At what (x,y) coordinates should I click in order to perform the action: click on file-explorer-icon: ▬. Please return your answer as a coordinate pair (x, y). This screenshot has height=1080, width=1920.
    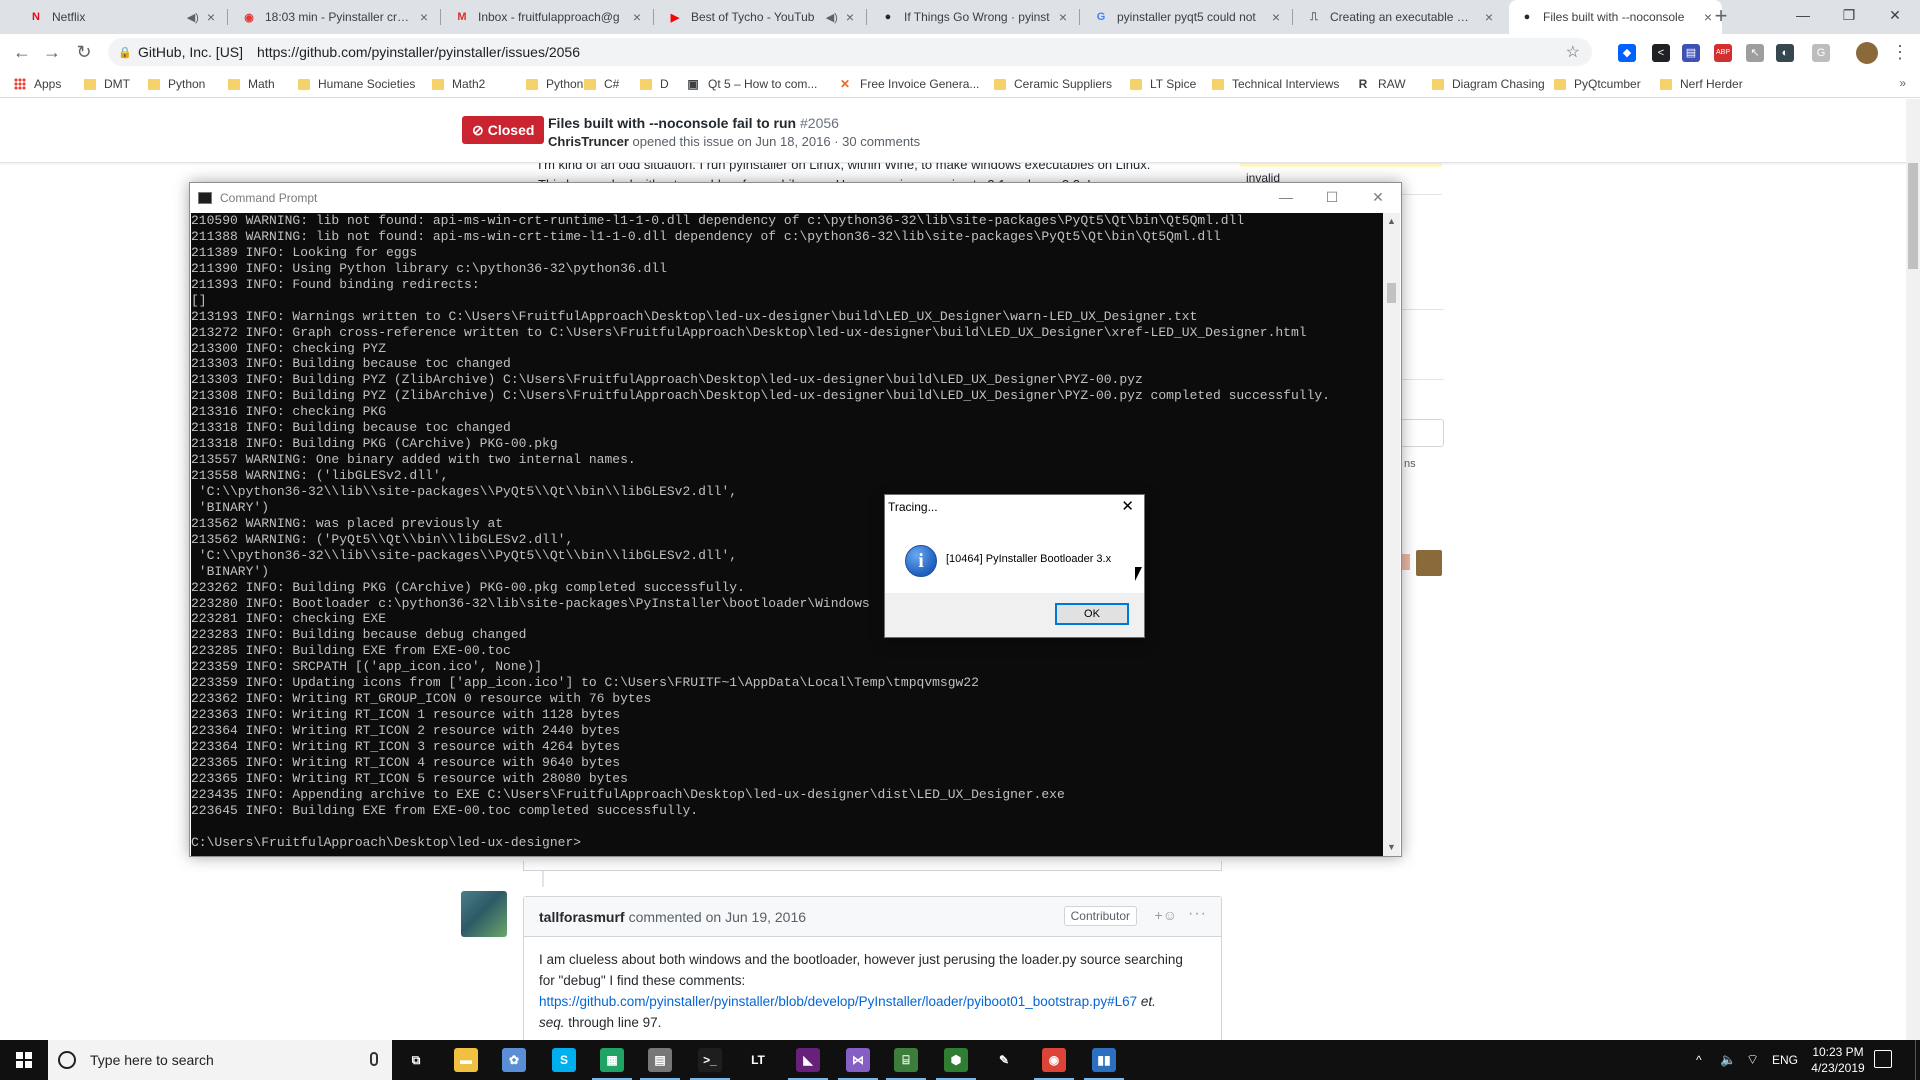
    Looking at the image, I should click on (466, 1060).